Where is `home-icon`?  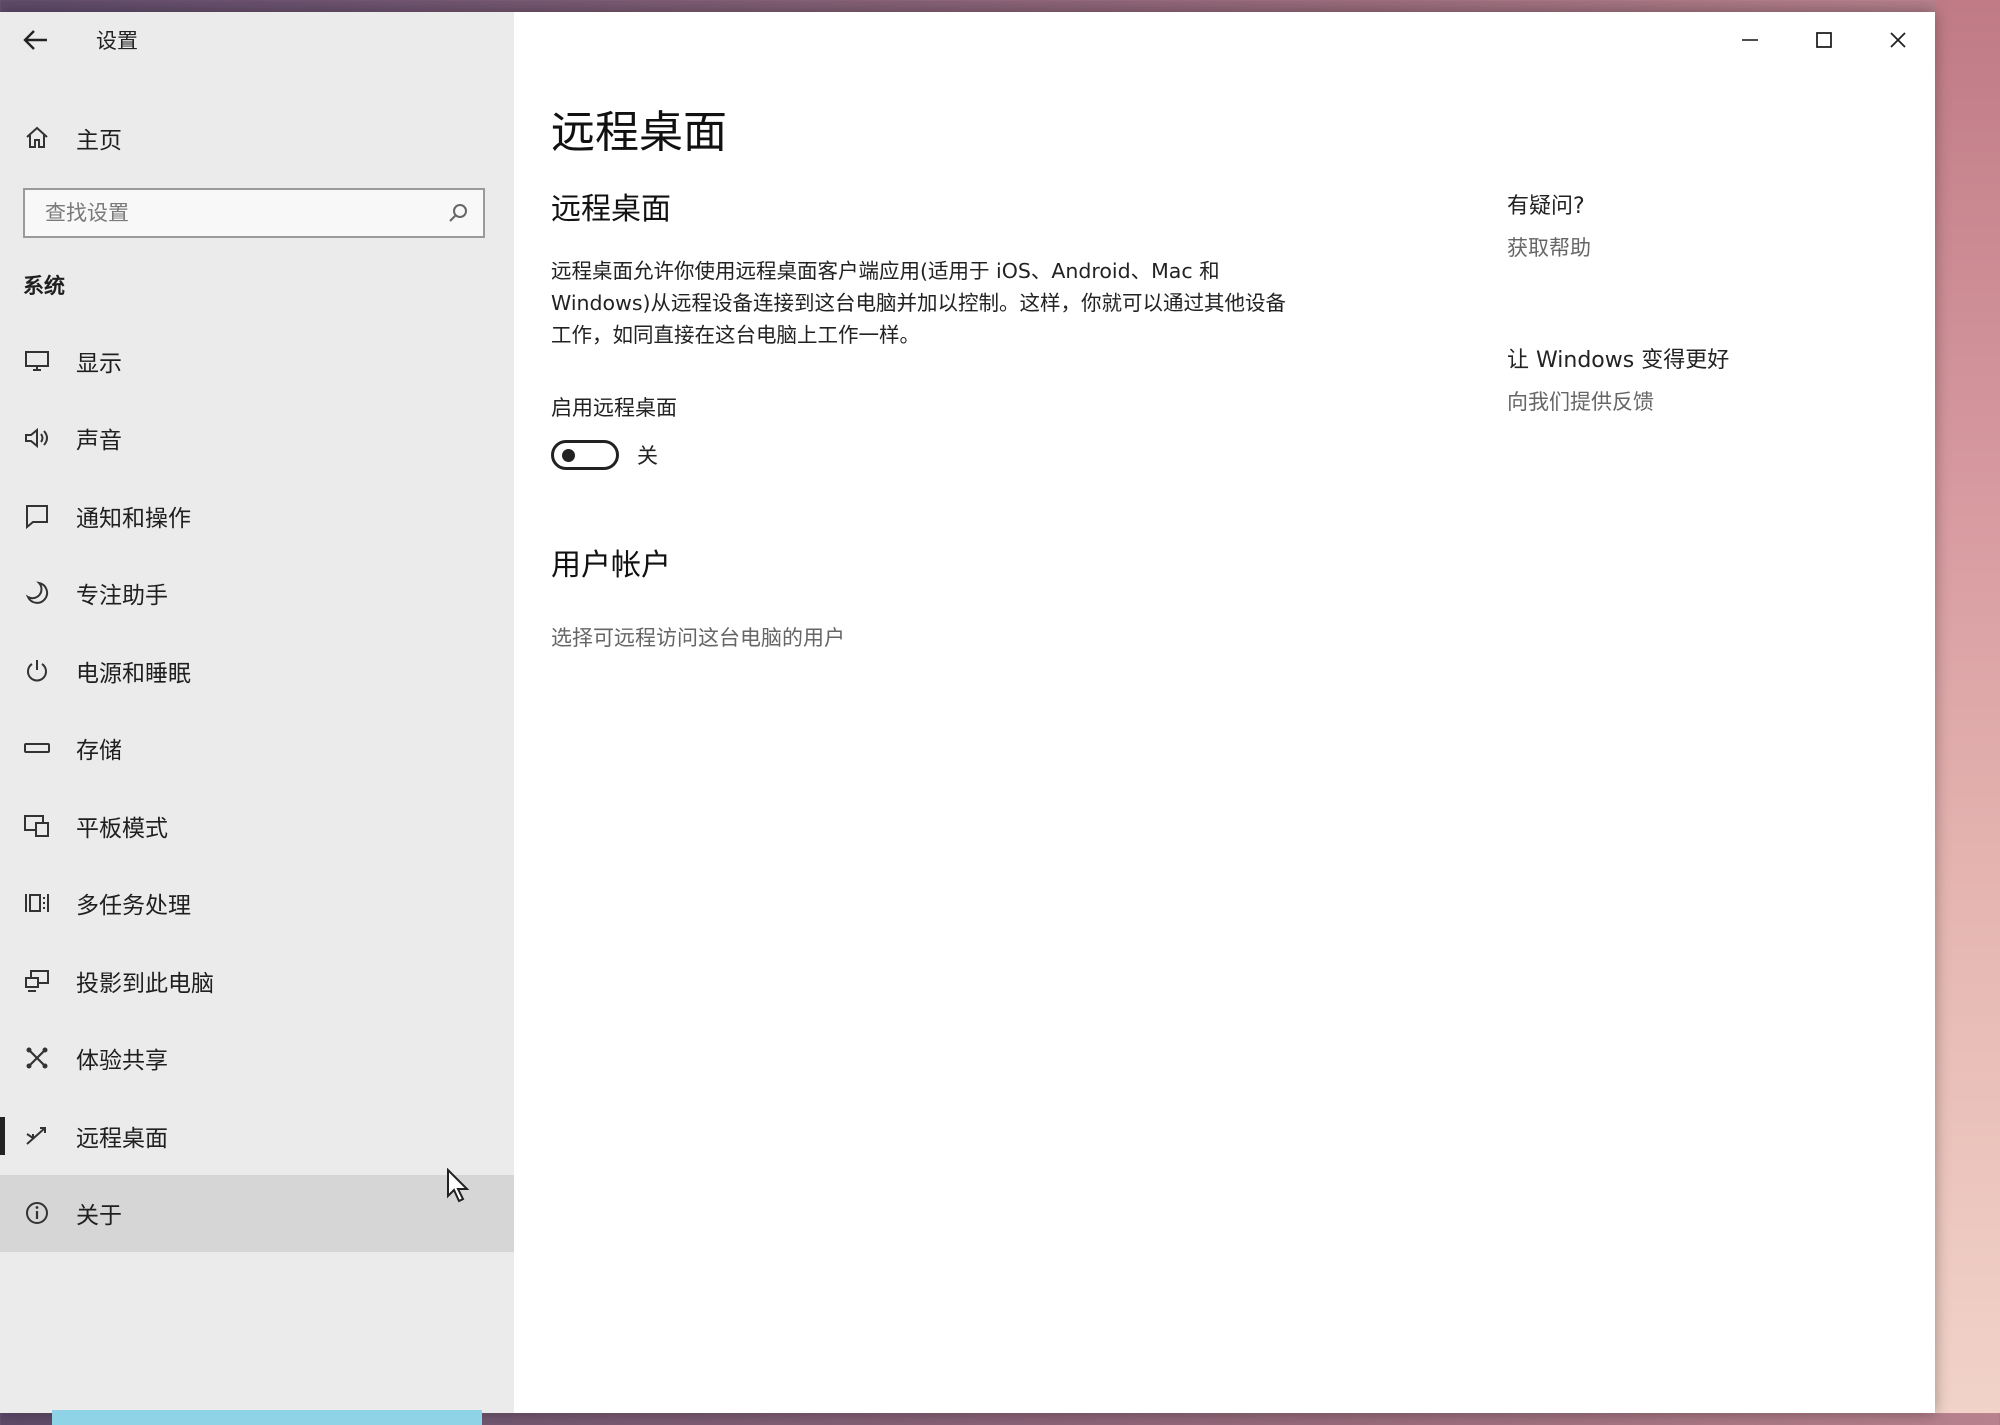
home-icon is located at coordinates (37, 138).